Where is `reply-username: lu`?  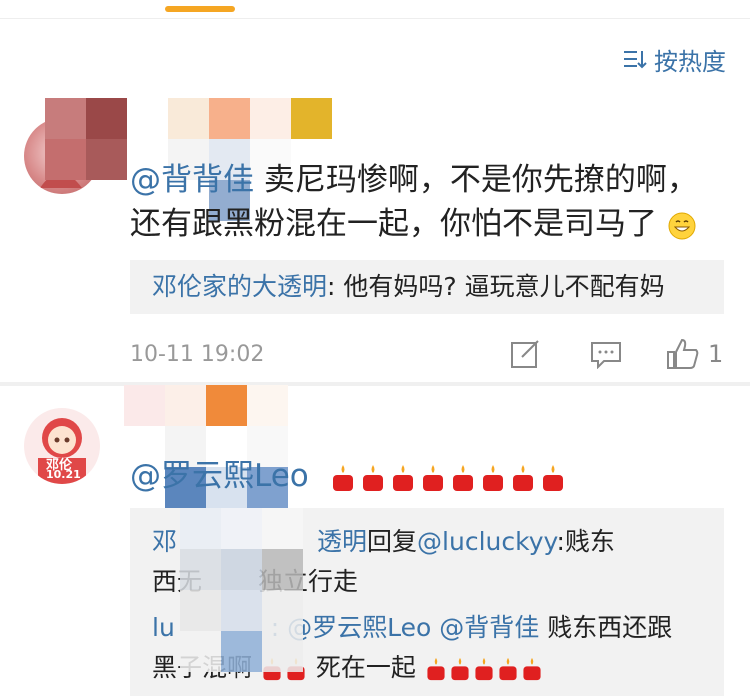
reply-username: lu is located at coordinates (163, 627).